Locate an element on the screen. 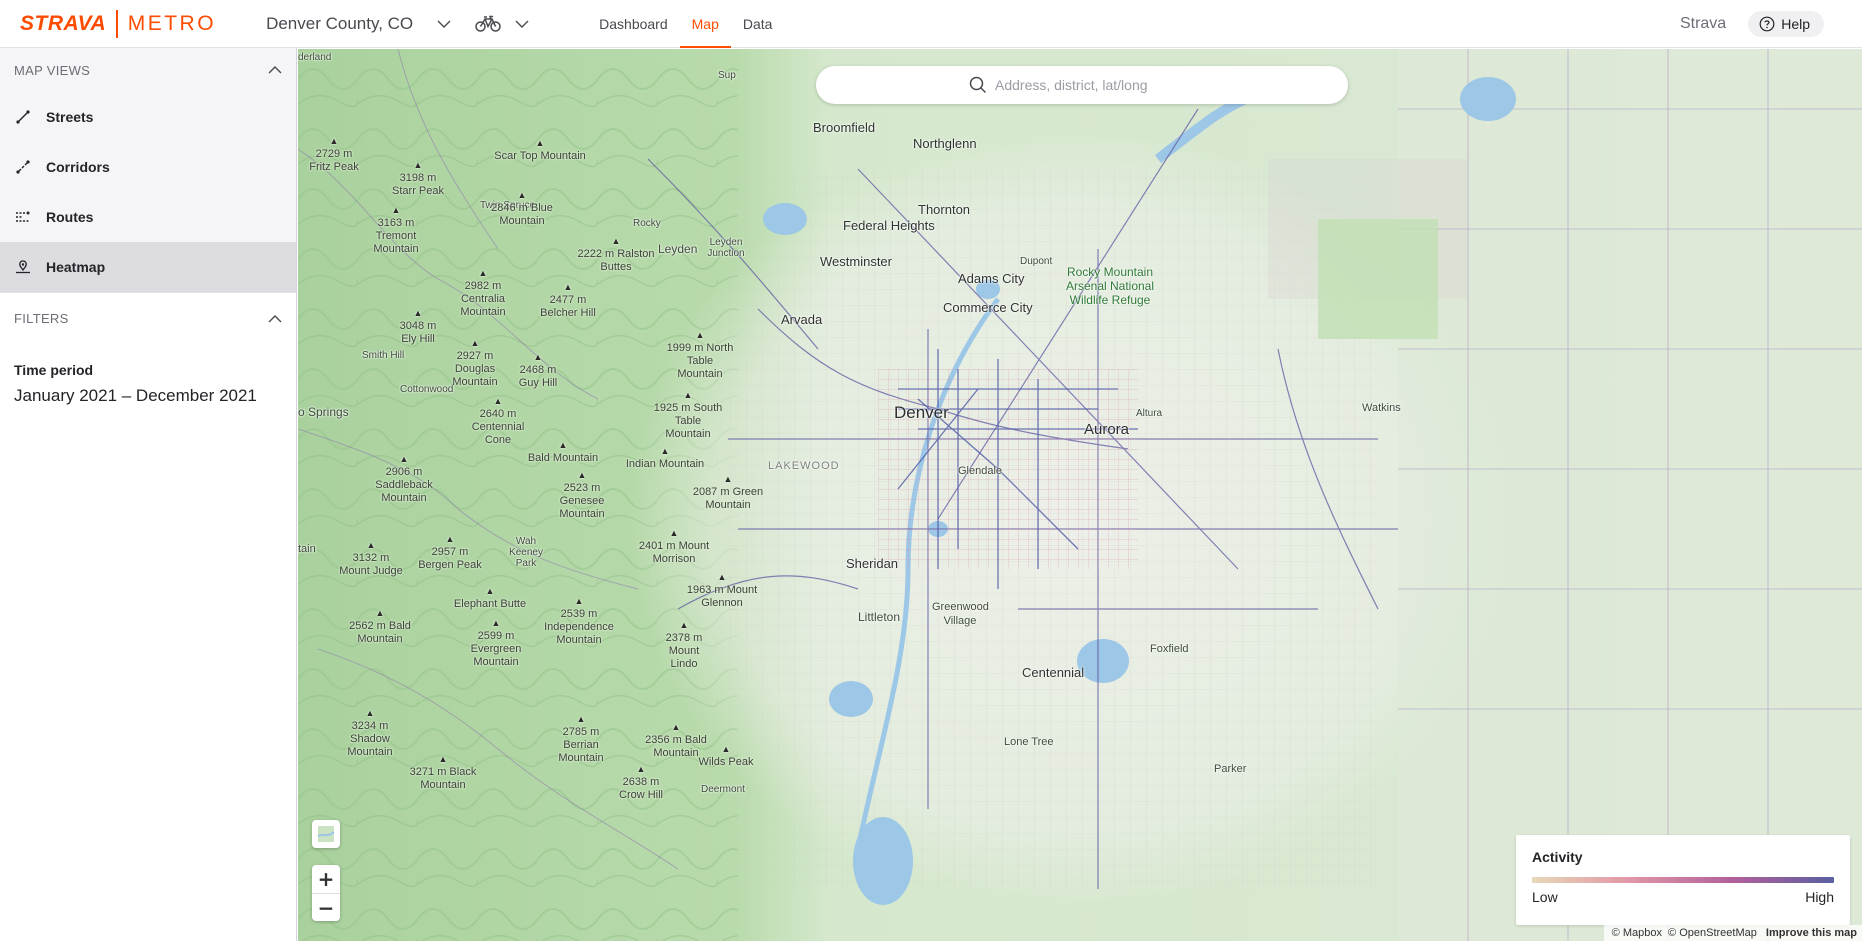 Image resolution: width=1862 pixels, height=941 pixels. tab-data: Data is located at coordinates (758, 24).